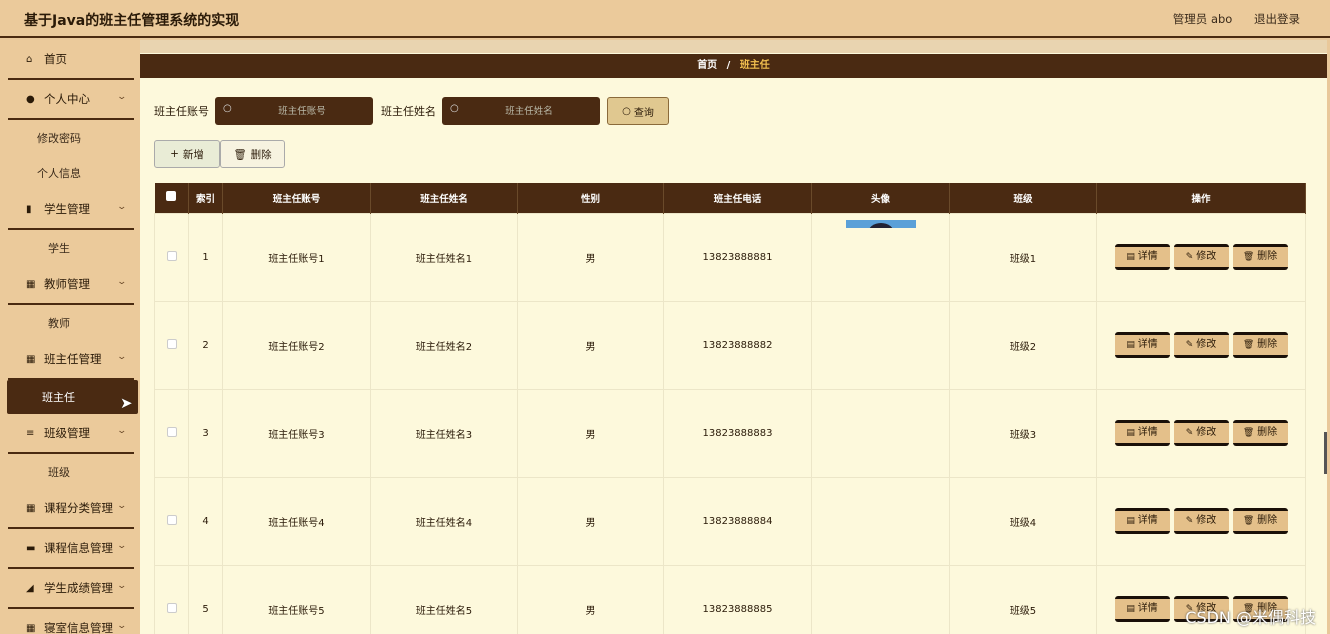  Describe the element at coordinates (71, 100) in the screenshot. I see `sidebar-menu-1: ● 个人中心 ⌄` at that location.